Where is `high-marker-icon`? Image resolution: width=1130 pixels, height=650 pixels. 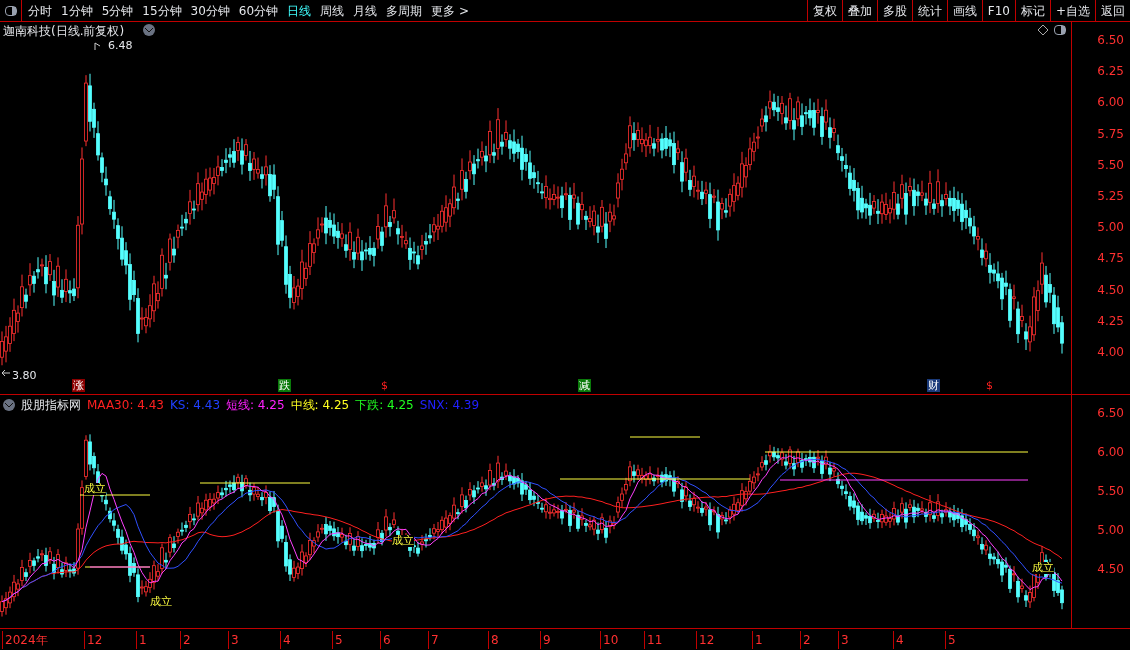
high-marker-icon is located at coordinates (97, 46).